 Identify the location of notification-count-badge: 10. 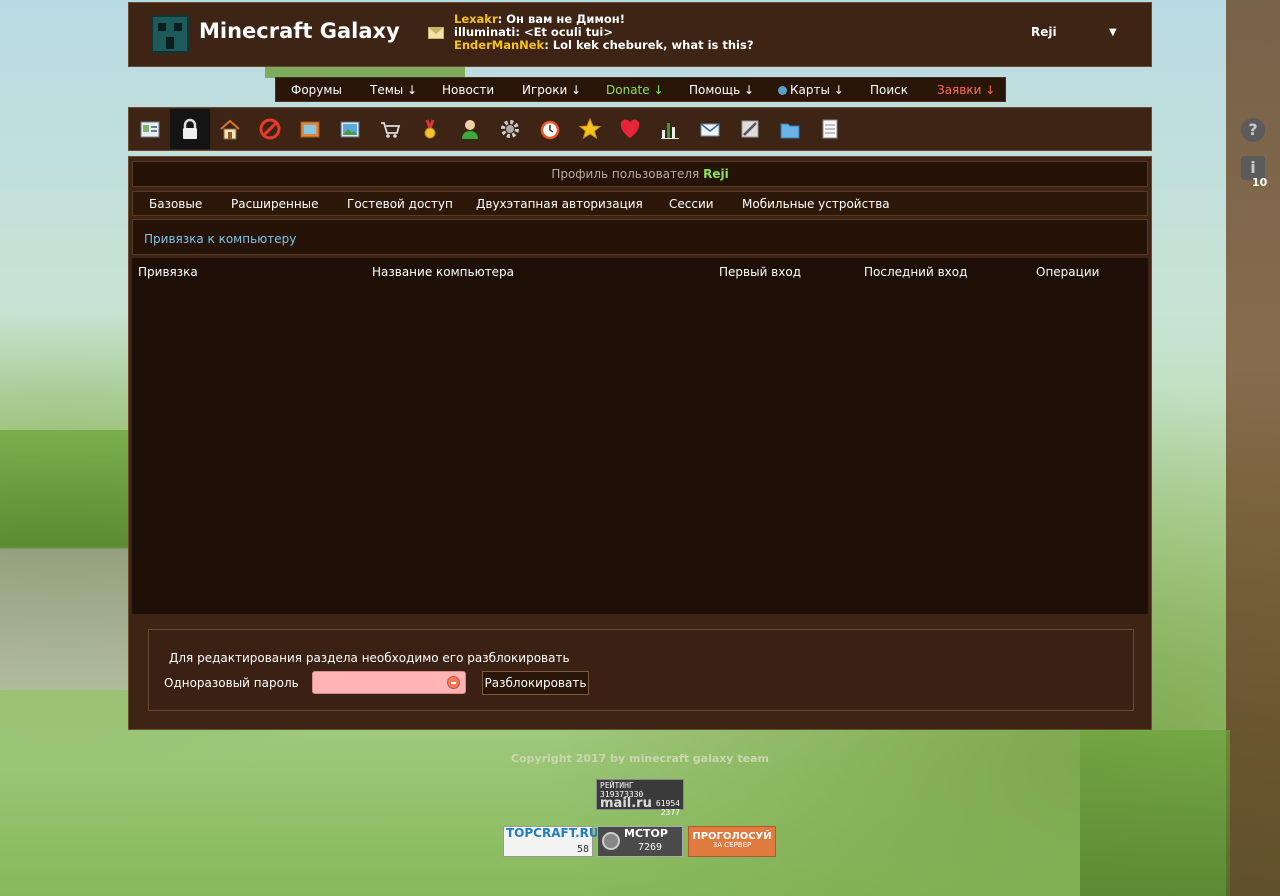
(1260, 182).